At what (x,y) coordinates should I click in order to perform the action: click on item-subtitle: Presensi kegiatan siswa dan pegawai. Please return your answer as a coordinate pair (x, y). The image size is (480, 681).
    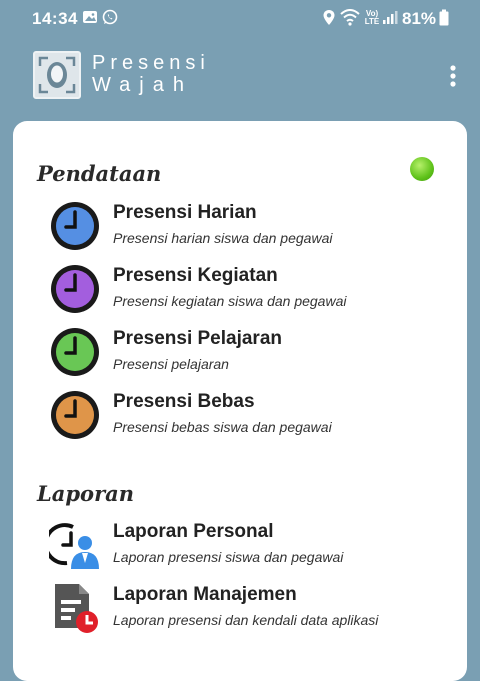
    Looking at the image, I should click on (230, 301).